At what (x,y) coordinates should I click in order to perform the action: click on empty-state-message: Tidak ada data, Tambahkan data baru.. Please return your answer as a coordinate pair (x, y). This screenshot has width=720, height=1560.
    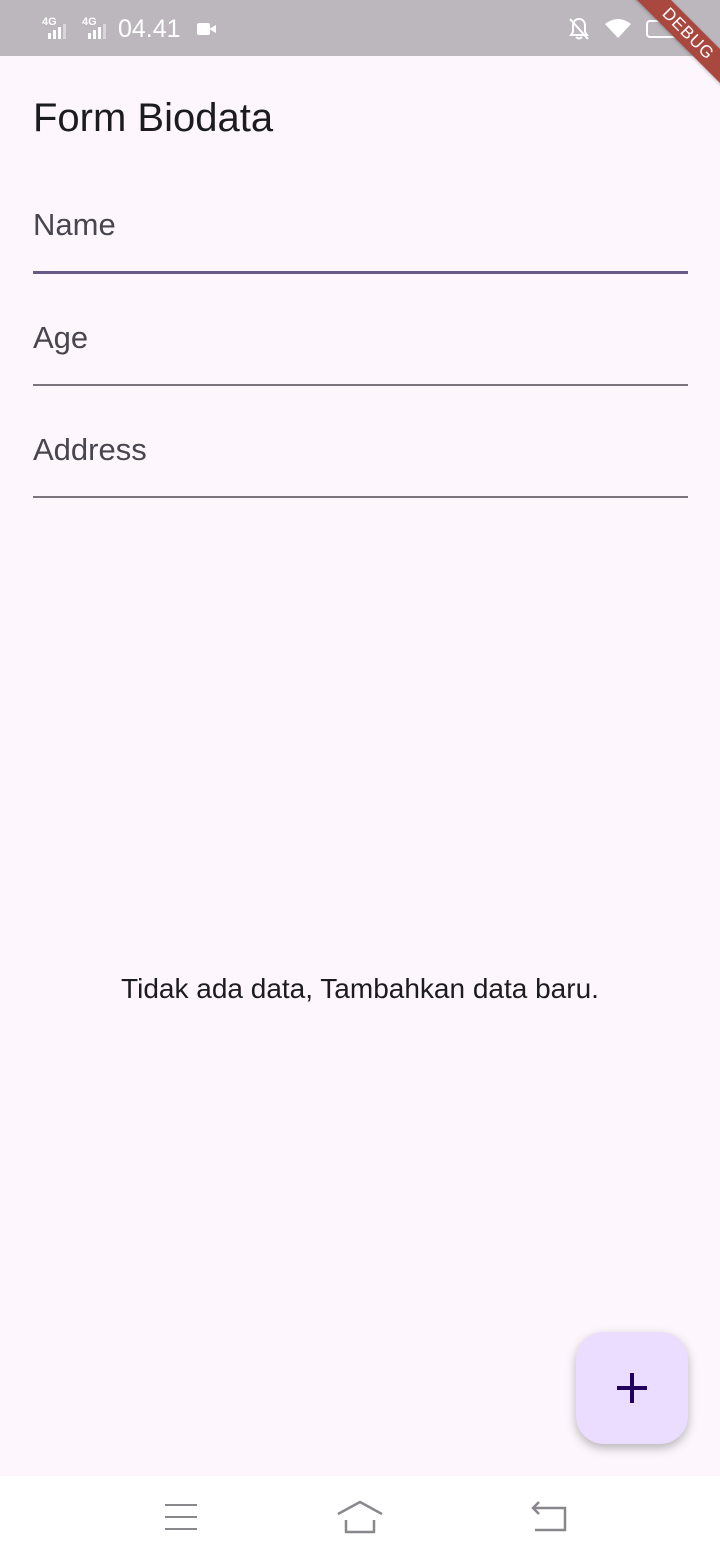
    Looking at the image, I should click on (360, 988).